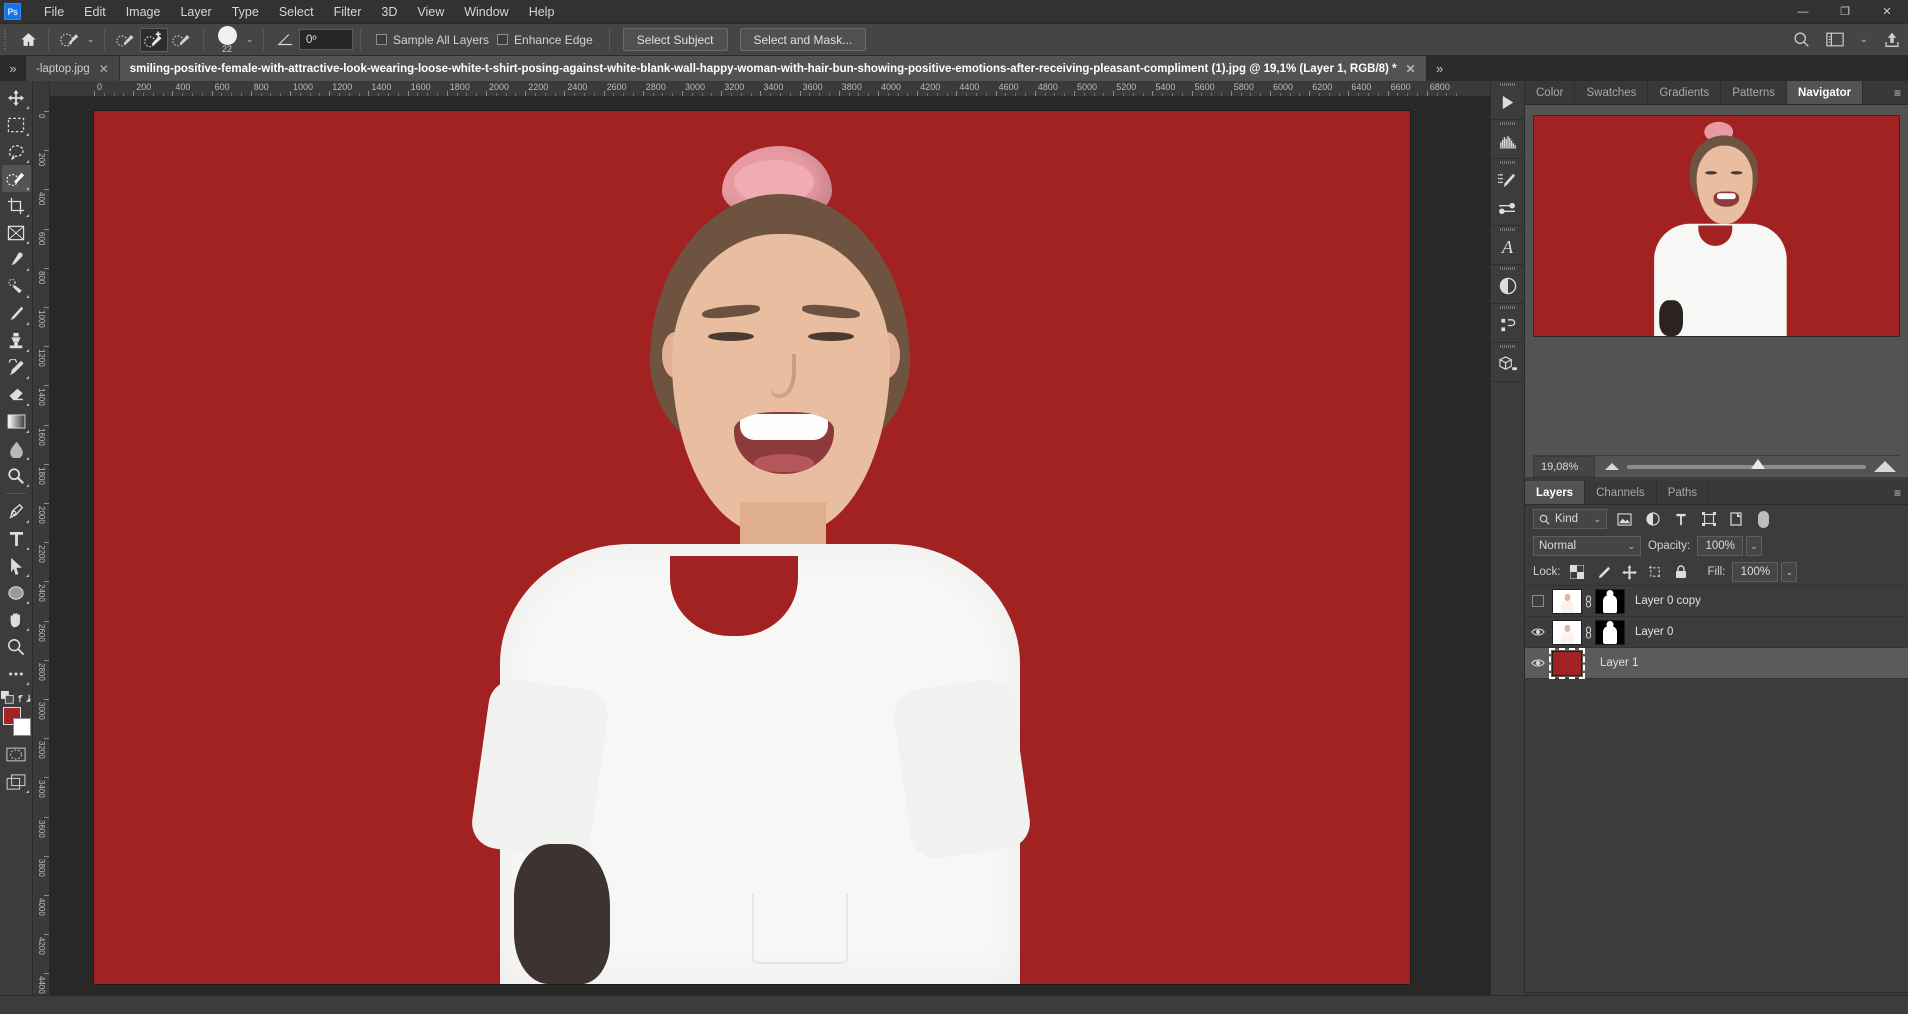 Image resolution: width=1908 pixels, height=1014 pixels. Describe the element at coordinates (1440, 68) in the screenshot. I see `document-tab-overflow-icon: »` at that location.